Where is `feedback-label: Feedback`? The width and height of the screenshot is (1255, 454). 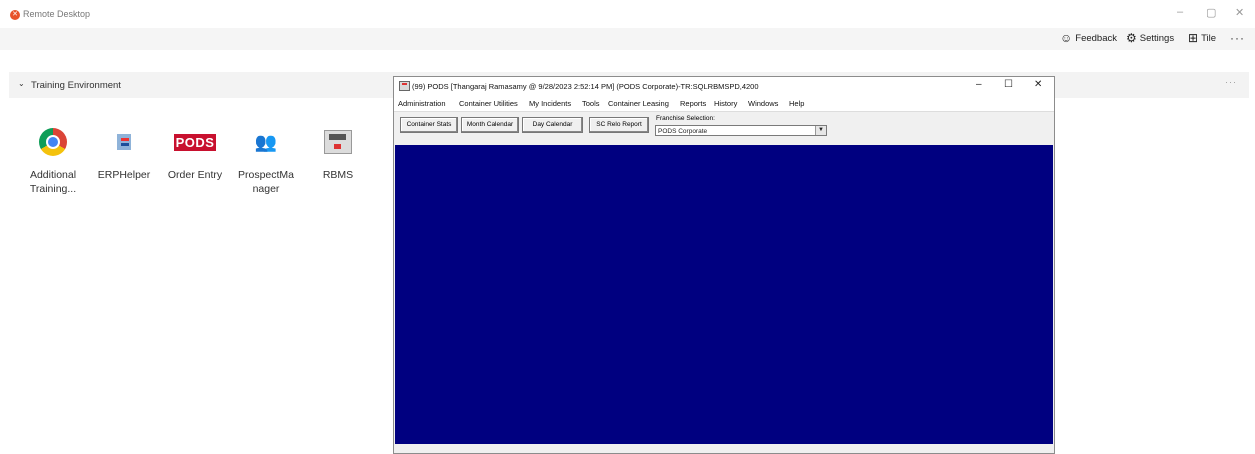 feedback-label: Feedback is located at coordinates (1096, 38).